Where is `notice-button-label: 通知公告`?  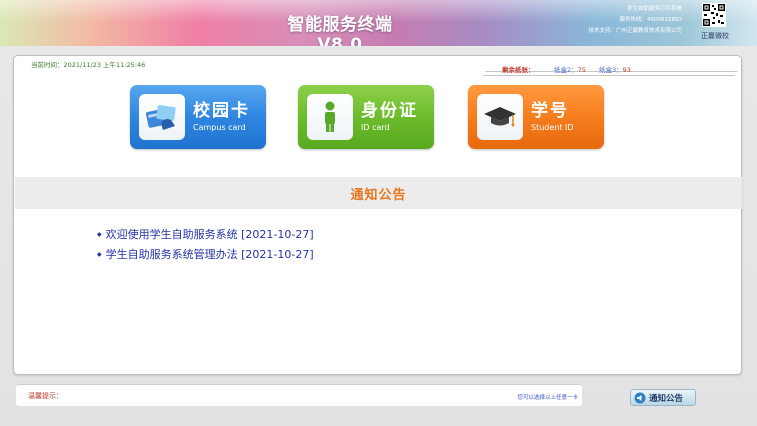
notice-button-label: 通知公告 is located at coordinates (666, 398).